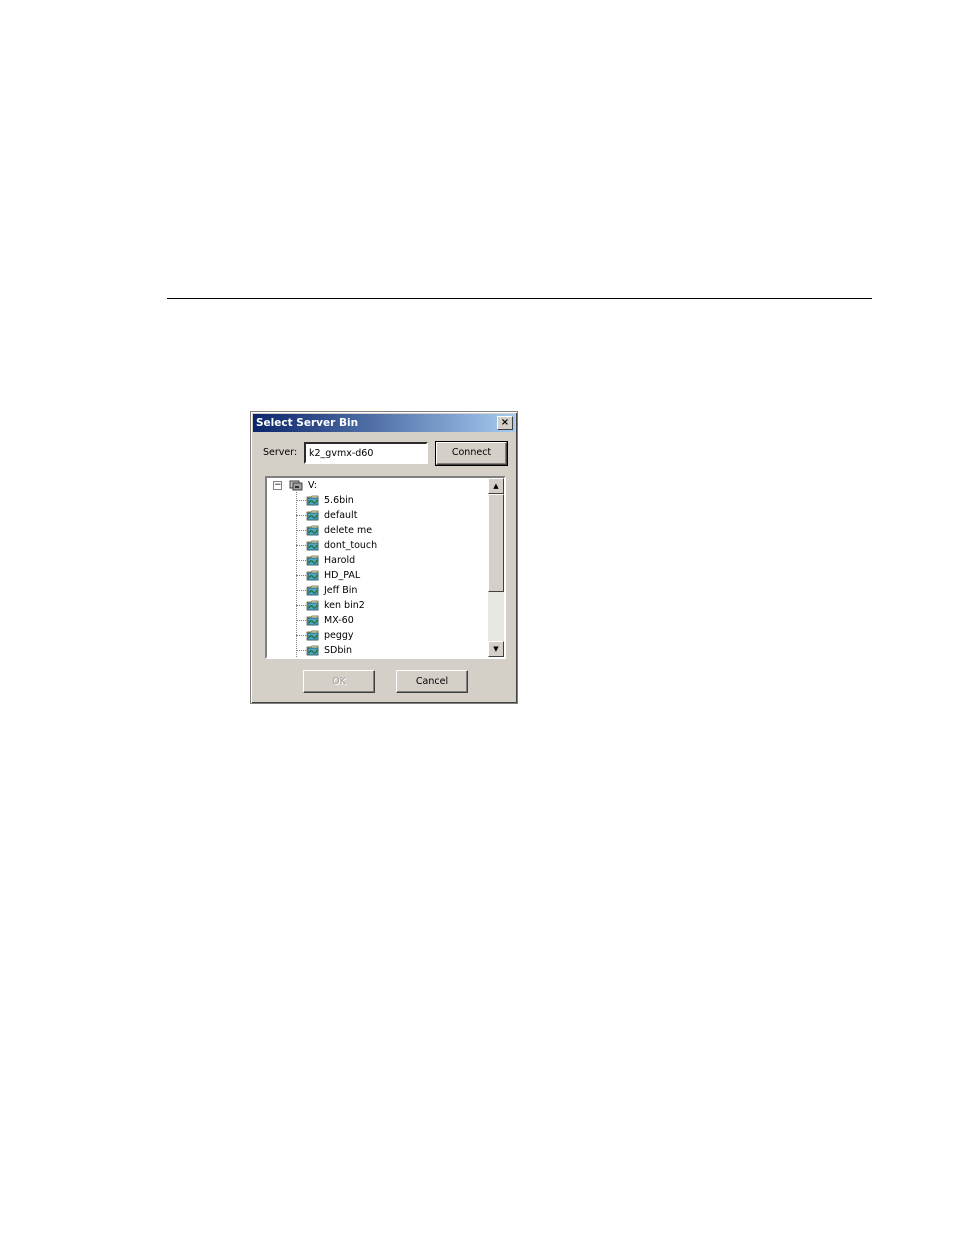 The image size is (954, 1235). What do you see at coordinates (384, 423) in the screenshot?
I see `title-bar: Select Server Bin ×` at bounding box center [384, 423].